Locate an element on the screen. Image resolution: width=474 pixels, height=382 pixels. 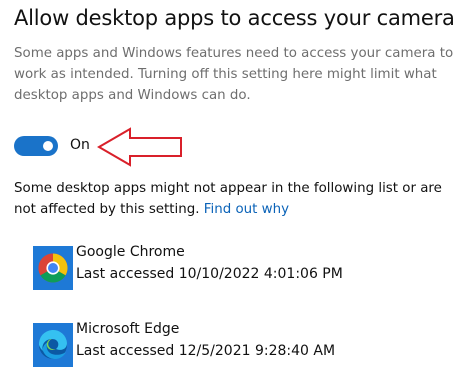
app-name: Google Chrome is located at coordinates (130, 252).